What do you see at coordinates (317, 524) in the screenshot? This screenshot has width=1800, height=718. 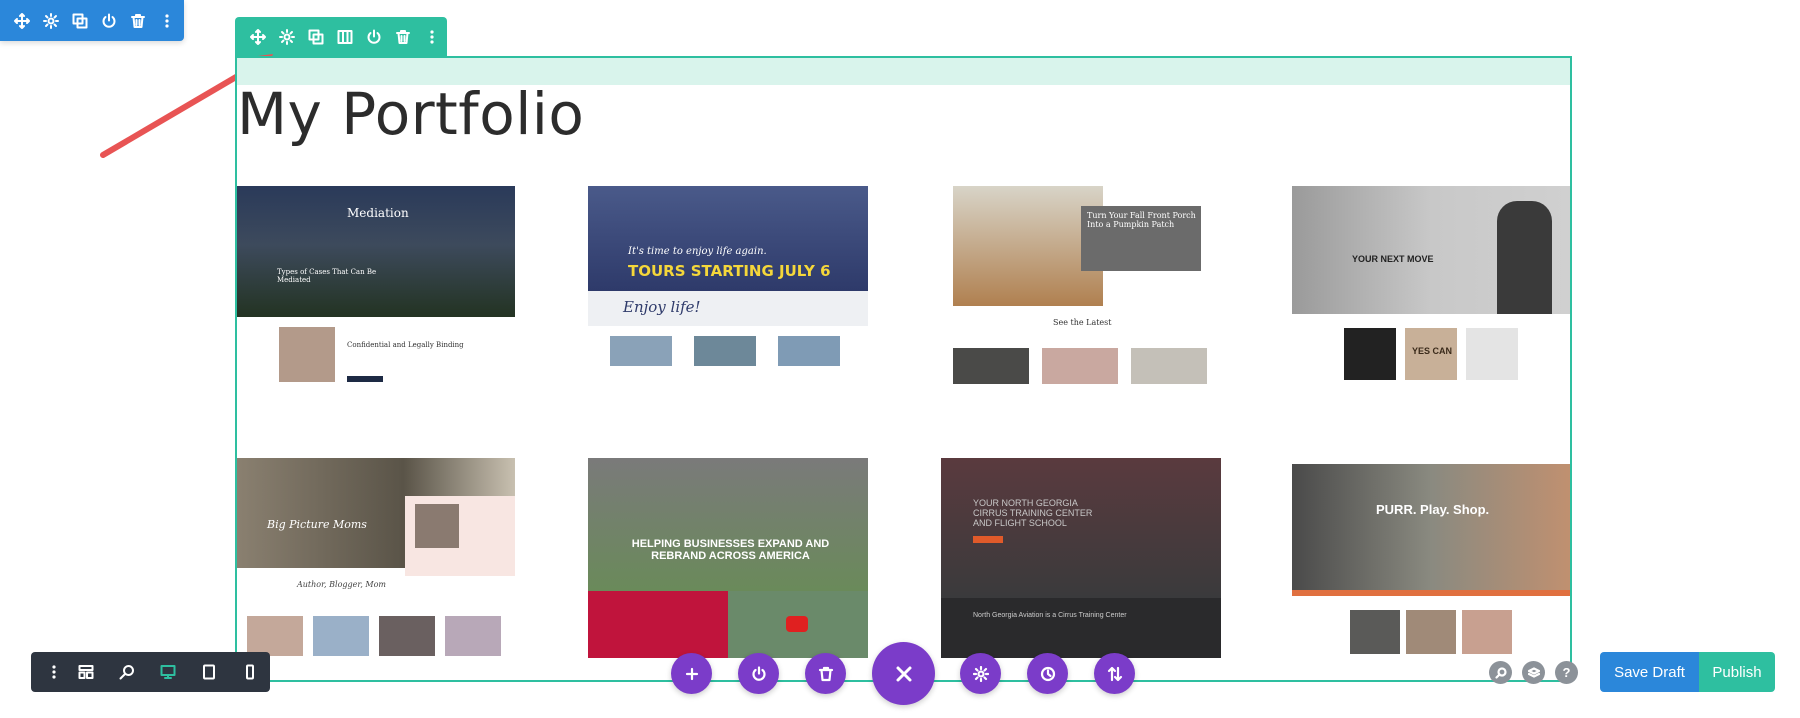 I see `portfolio-item-heading: Big Picture Moms` at bounding box center [317, 524].